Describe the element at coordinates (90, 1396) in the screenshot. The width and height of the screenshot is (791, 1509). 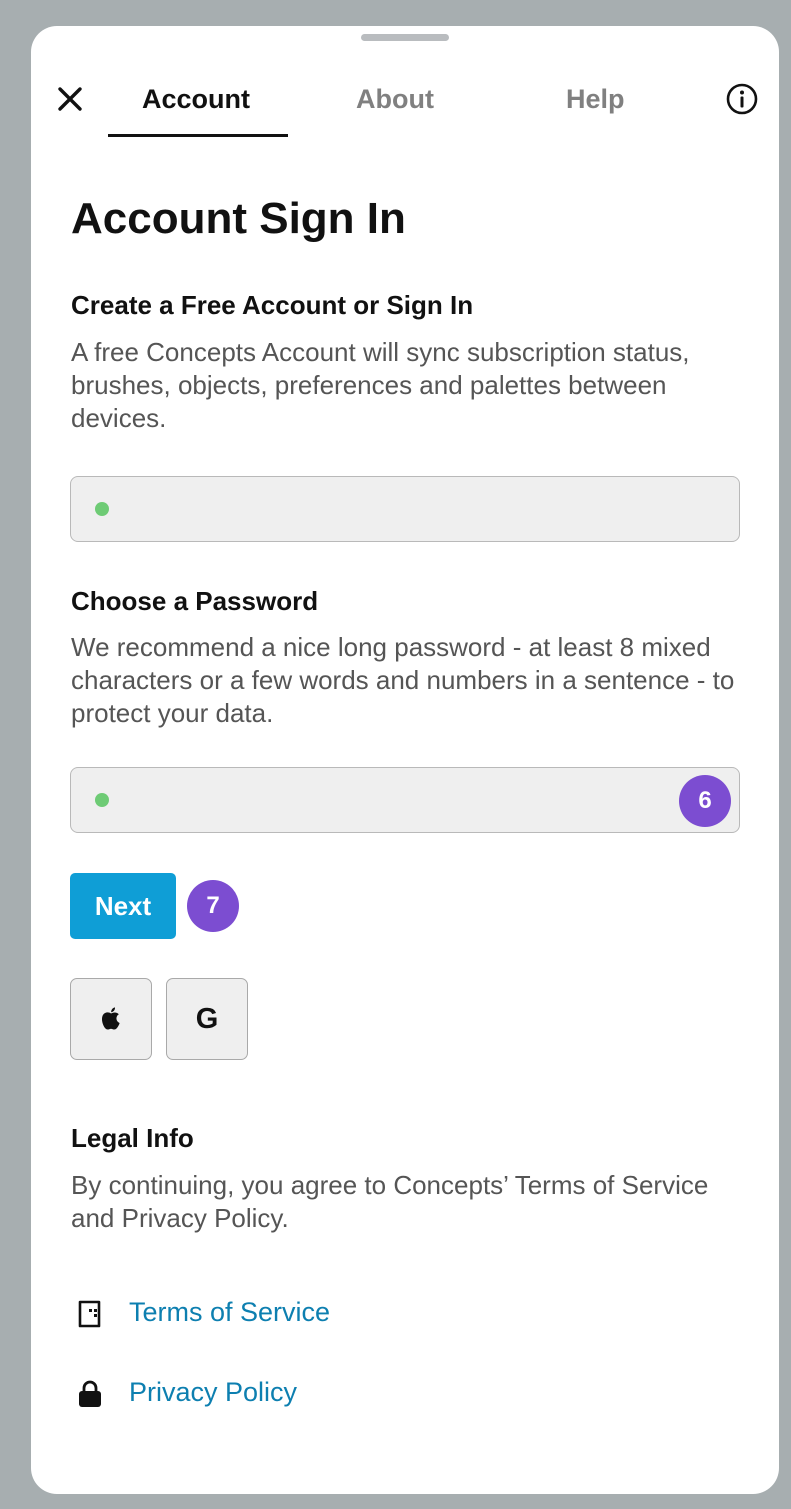
I see `lock-icon` at that location.